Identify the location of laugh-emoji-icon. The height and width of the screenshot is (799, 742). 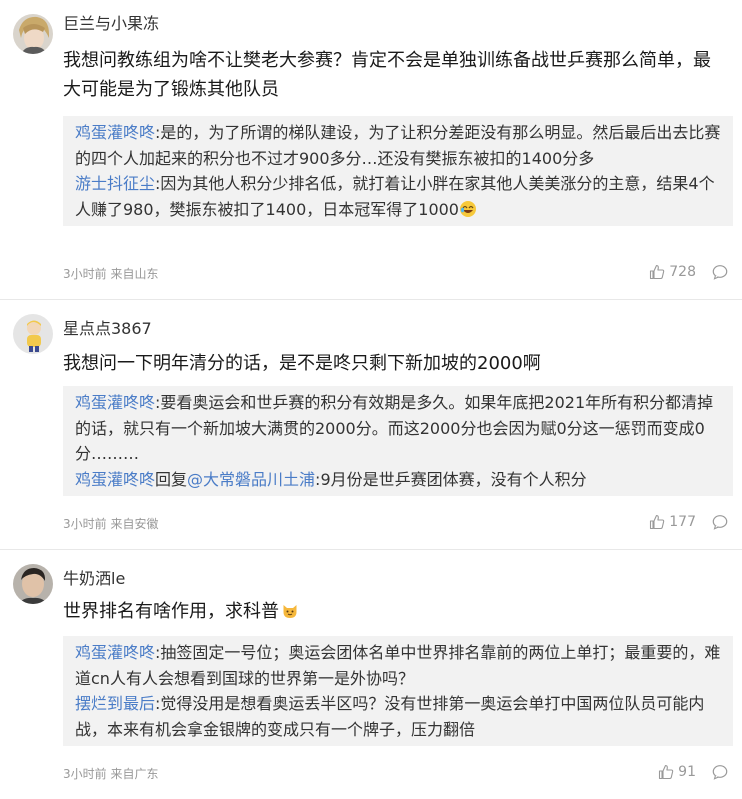
(468, 209).